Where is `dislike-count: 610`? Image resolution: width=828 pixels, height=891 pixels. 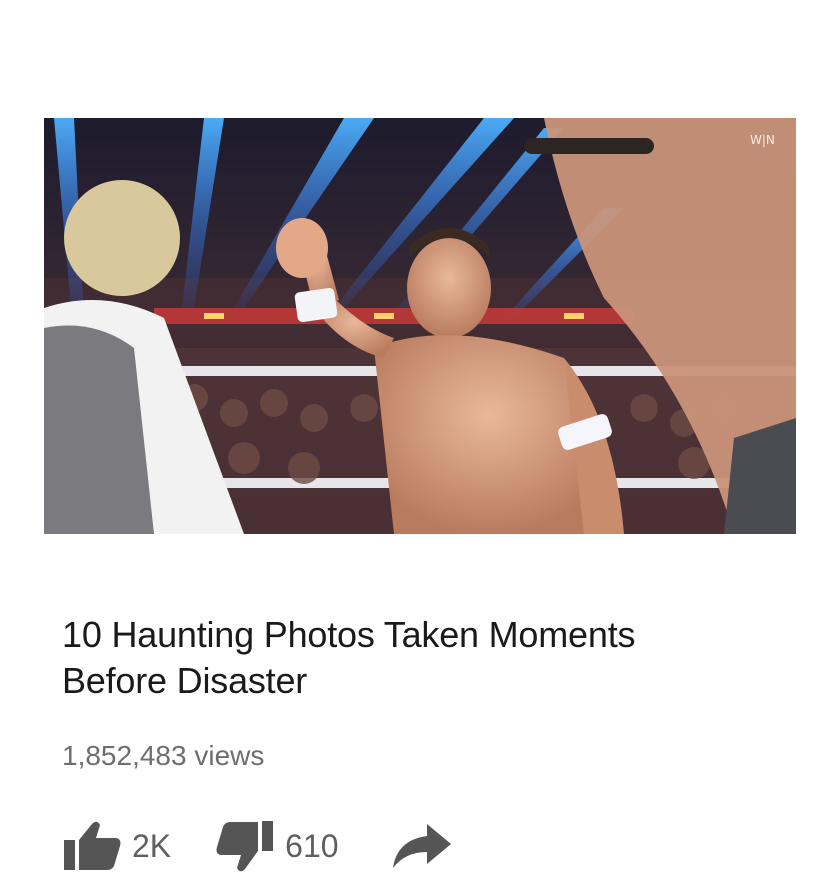
dislike-count: 610 is located at coordinates (312, 845).